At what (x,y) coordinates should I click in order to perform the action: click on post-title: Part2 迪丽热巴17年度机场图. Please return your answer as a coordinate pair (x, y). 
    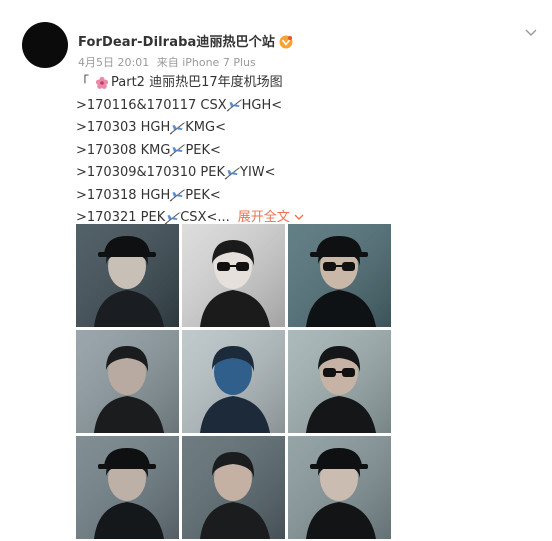
    Looking at the image, I should click on (197, 82).